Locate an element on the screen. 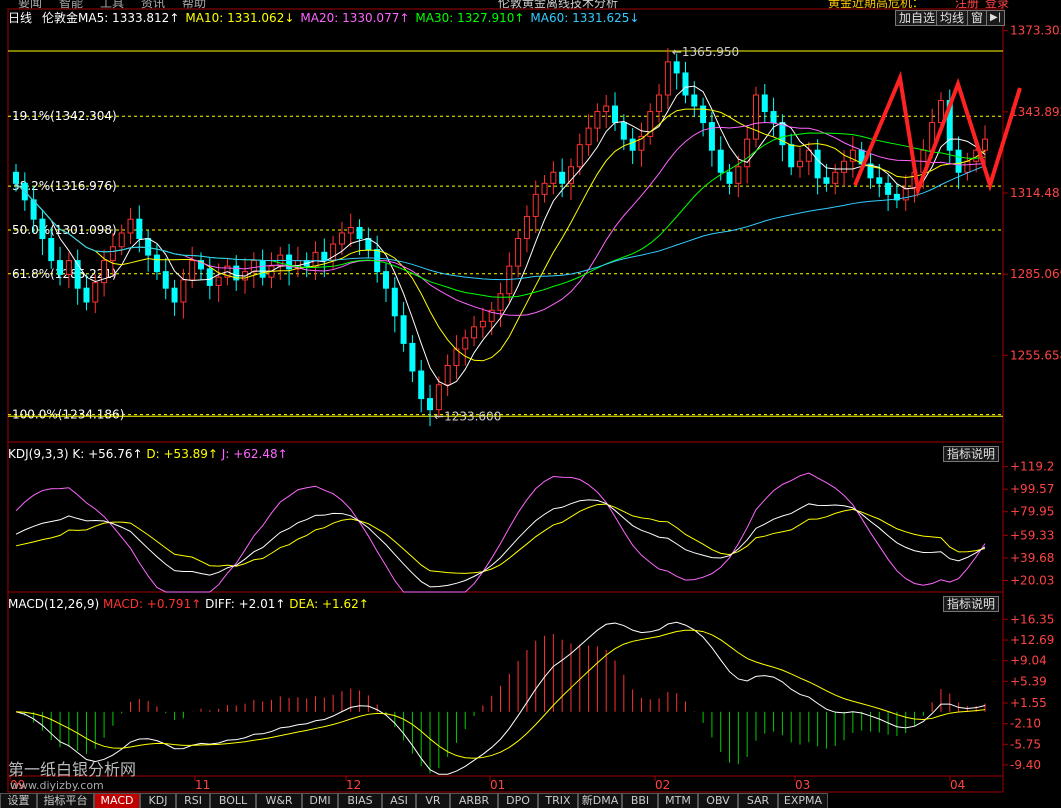 This screenshot has height=808, width=1061. symbol-label: 伦敦金 is located at coordinates (60, 18).